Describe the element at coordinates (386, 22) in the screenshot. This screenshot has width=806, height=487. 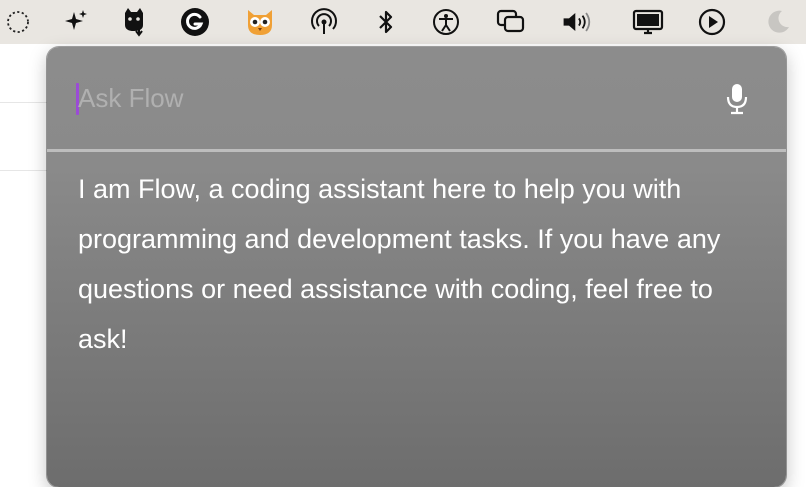
I see `bluetooth-icon` at that location.